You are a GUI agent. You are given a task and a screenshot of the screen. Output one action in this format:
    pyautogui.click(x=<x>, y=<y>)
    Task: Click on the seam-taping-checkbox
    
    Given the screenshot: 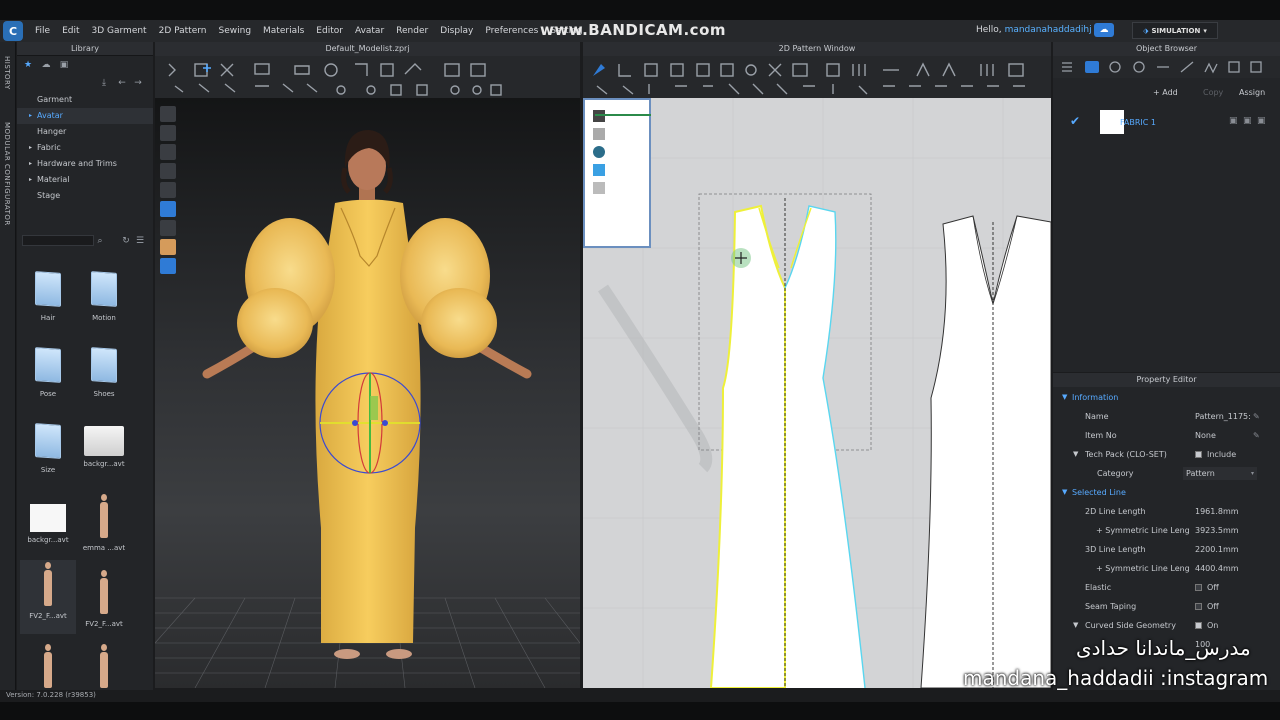 What is the action you would take?
    pyautogui.click(x=1198, y=606)
    